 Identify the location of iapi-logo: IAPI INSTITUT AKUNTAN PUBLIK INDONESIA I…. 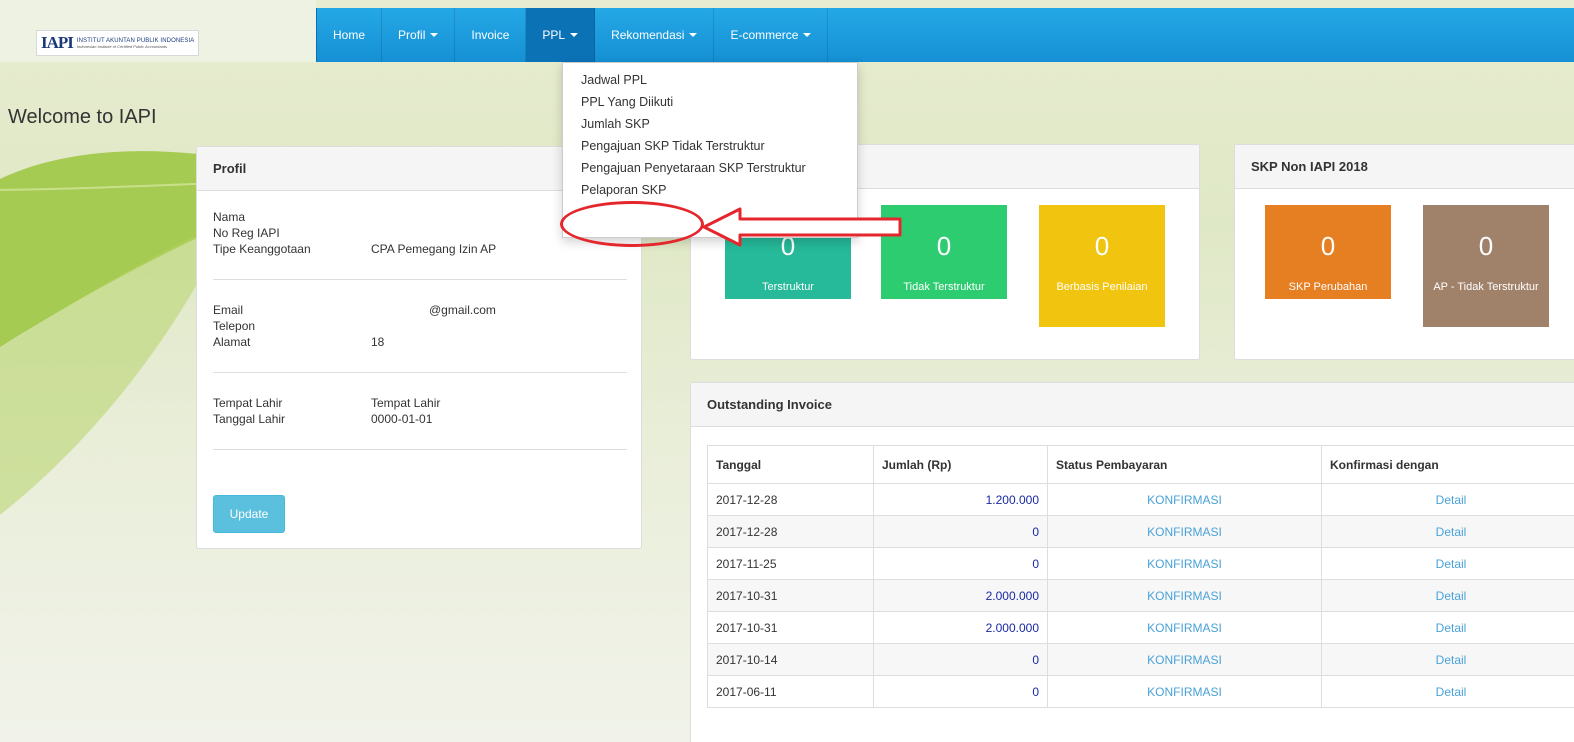
(118, 43).